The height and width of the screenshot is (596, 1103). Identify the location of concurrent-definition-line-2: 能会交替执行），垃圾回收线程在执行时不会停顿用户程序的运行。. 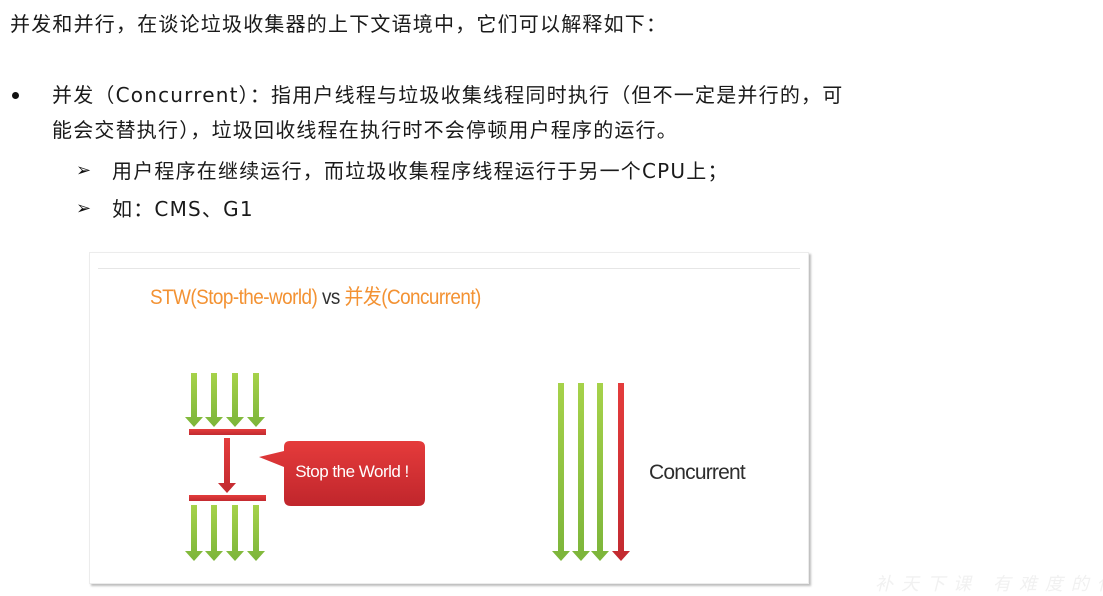
(365, 130).